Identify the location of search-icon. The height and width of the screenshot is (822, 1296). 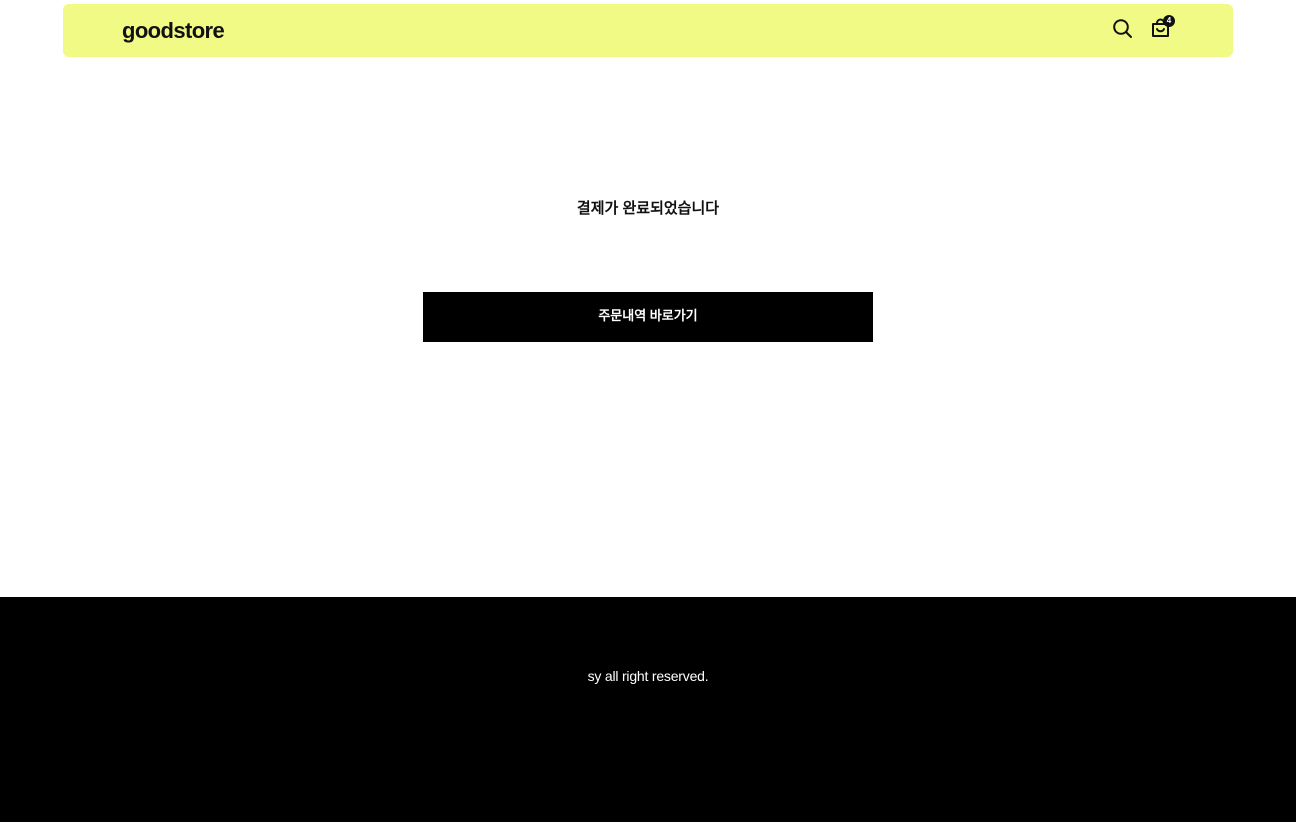
(1122, 31).